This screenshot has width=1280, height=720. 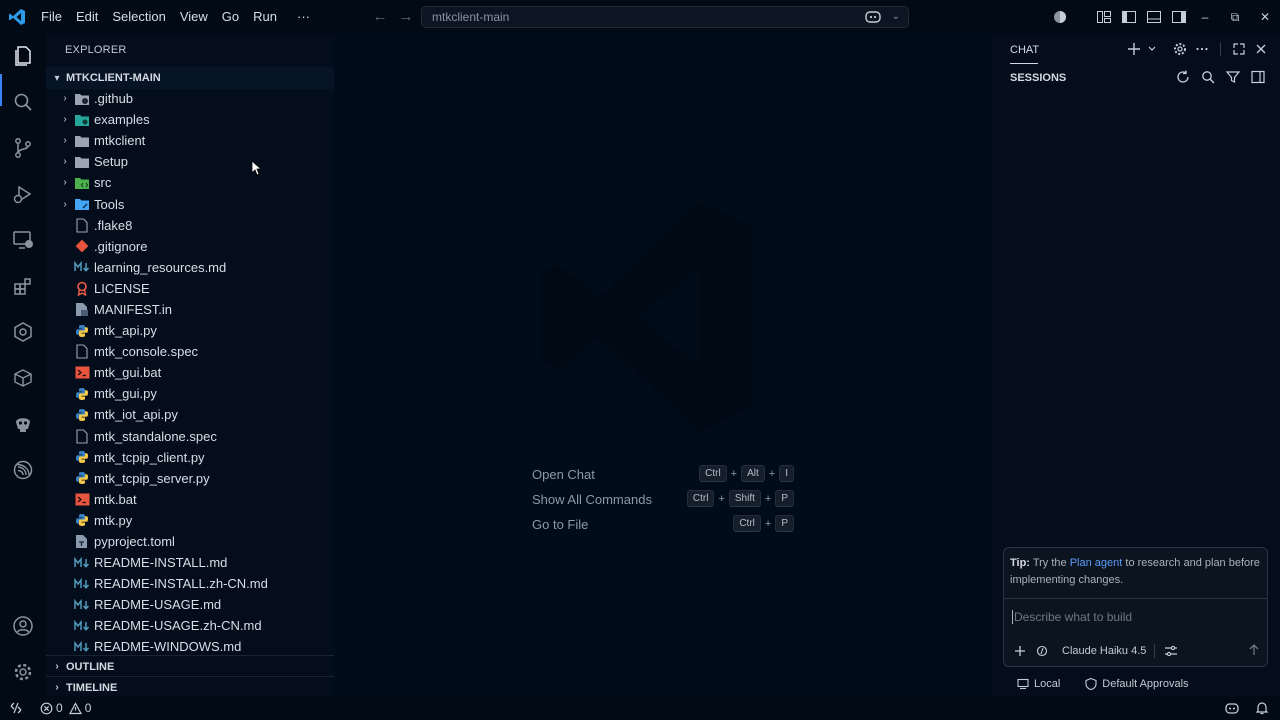 I want to click on file-row: mtk_standalone.spec, so click(x=190, y=436).